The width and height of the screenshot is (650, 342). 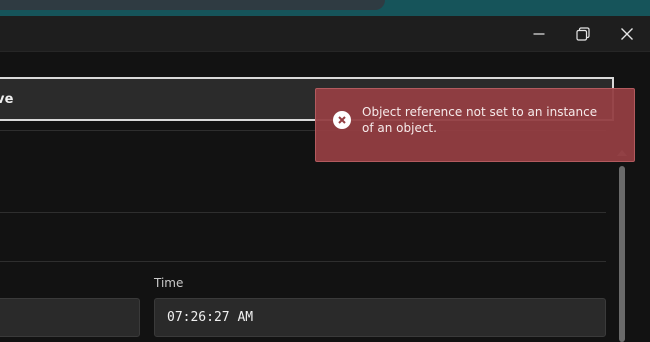 I want to click on time-label: Time, so click(x=169, y=283).